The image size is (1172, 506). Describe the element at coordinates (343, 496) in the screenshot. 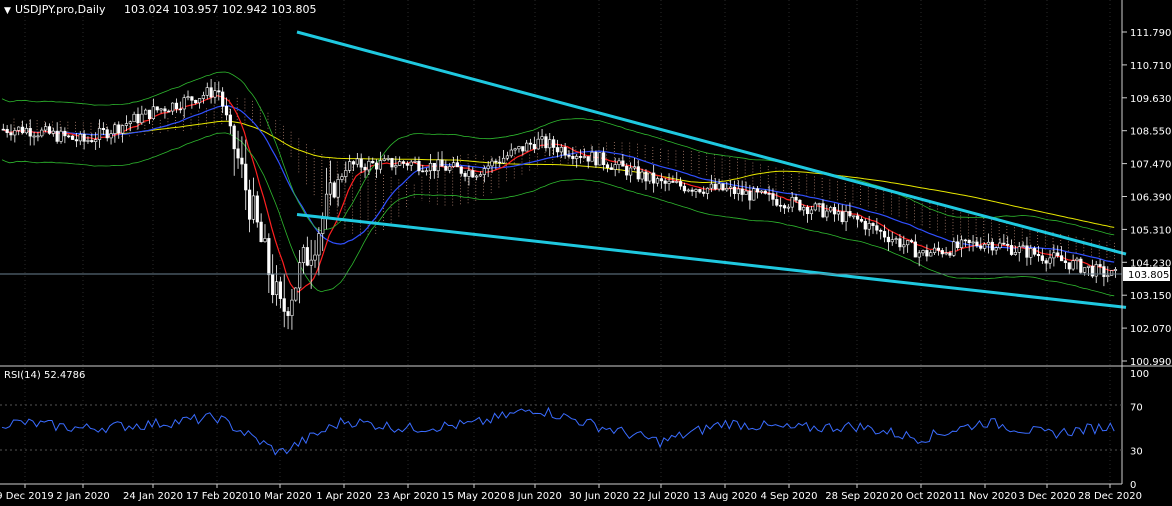

I see `time-tick-label: 1 Apr 2020` at that location.